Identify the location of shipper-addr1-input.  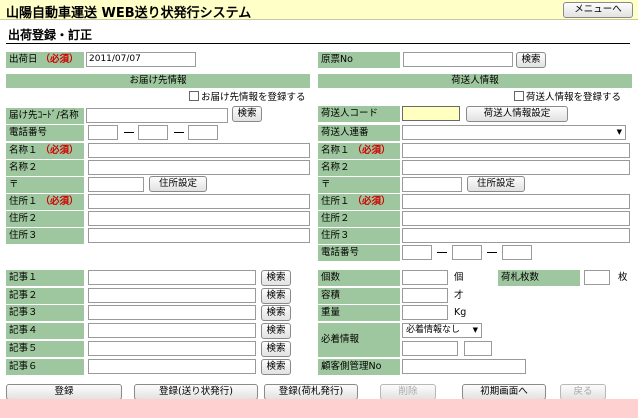
(516, 201).